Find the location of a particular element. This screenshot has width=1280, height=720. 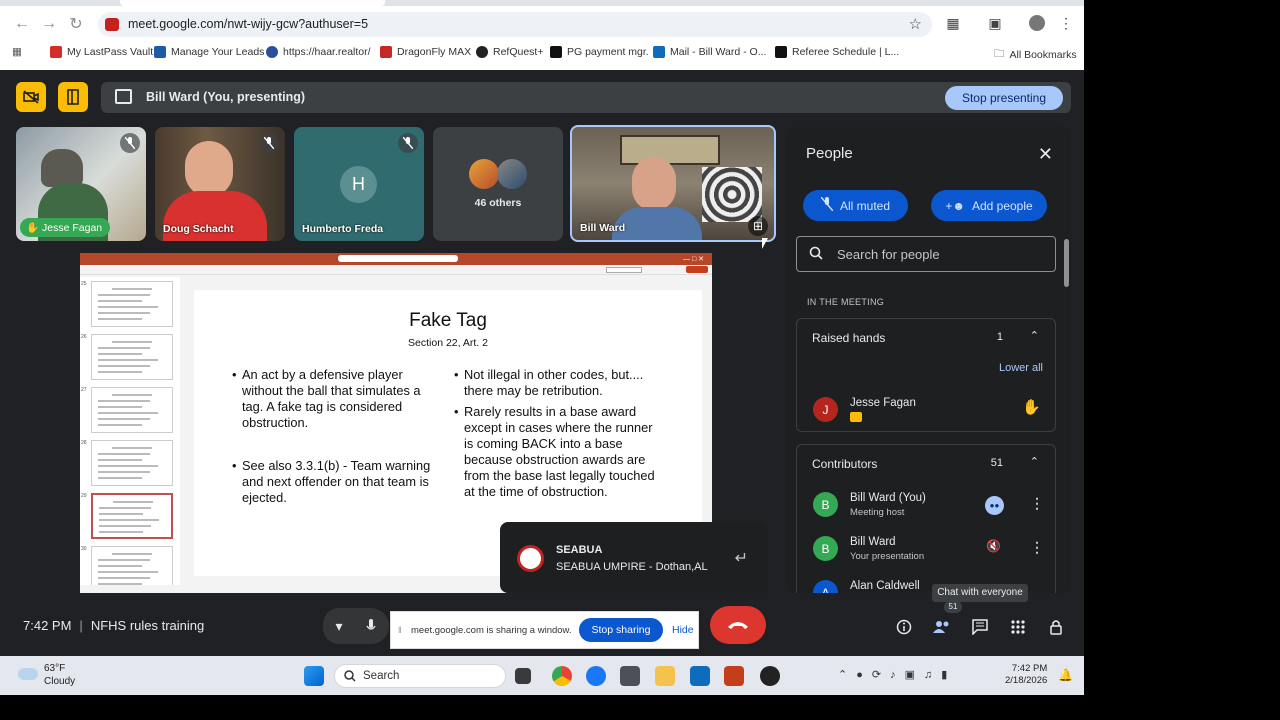

leave-call-button is located at coordinates (738, 625).